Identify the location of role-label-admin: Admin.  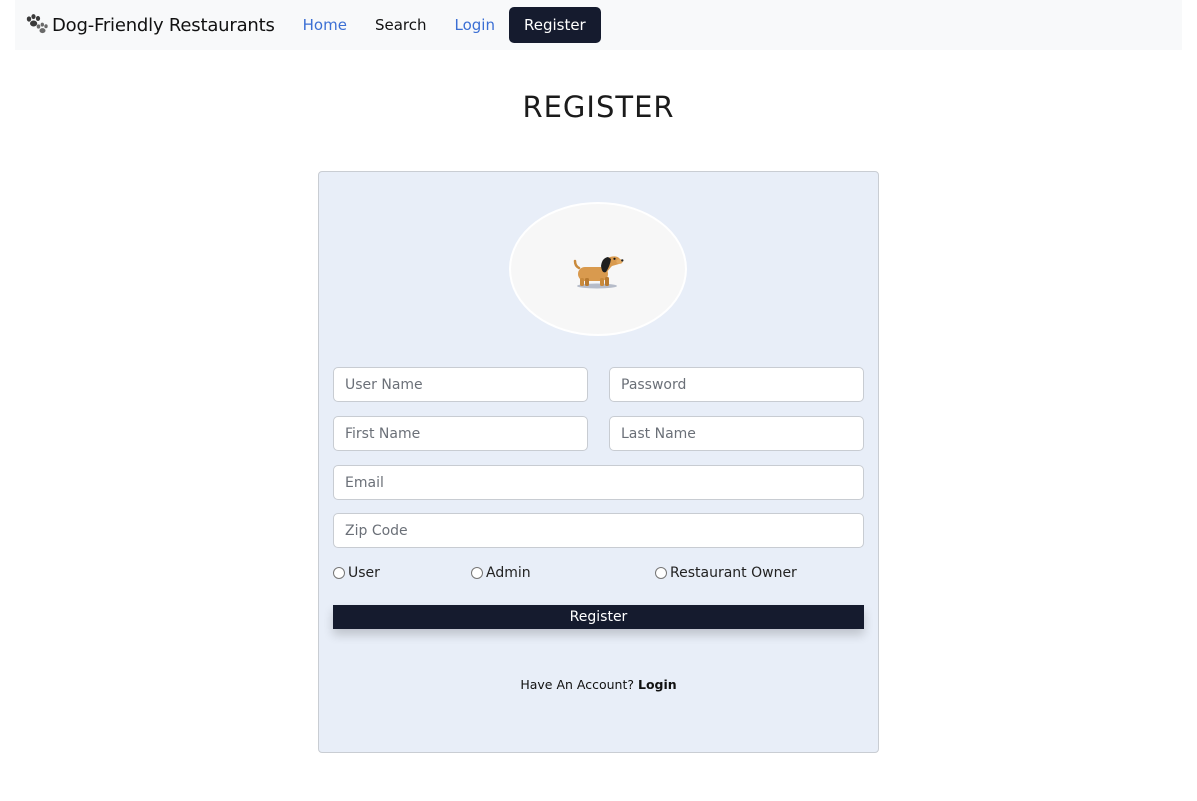
(508, 573).